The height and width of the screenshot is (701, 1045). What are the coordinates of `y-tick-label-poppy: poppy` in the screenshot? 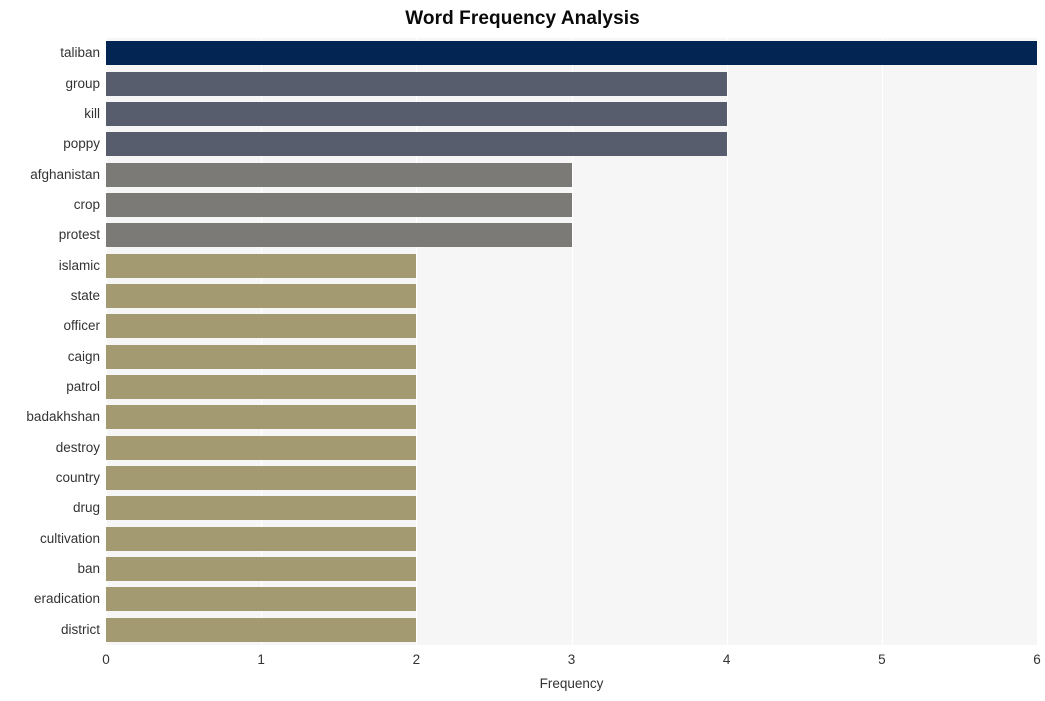 It's located at (81, 144).